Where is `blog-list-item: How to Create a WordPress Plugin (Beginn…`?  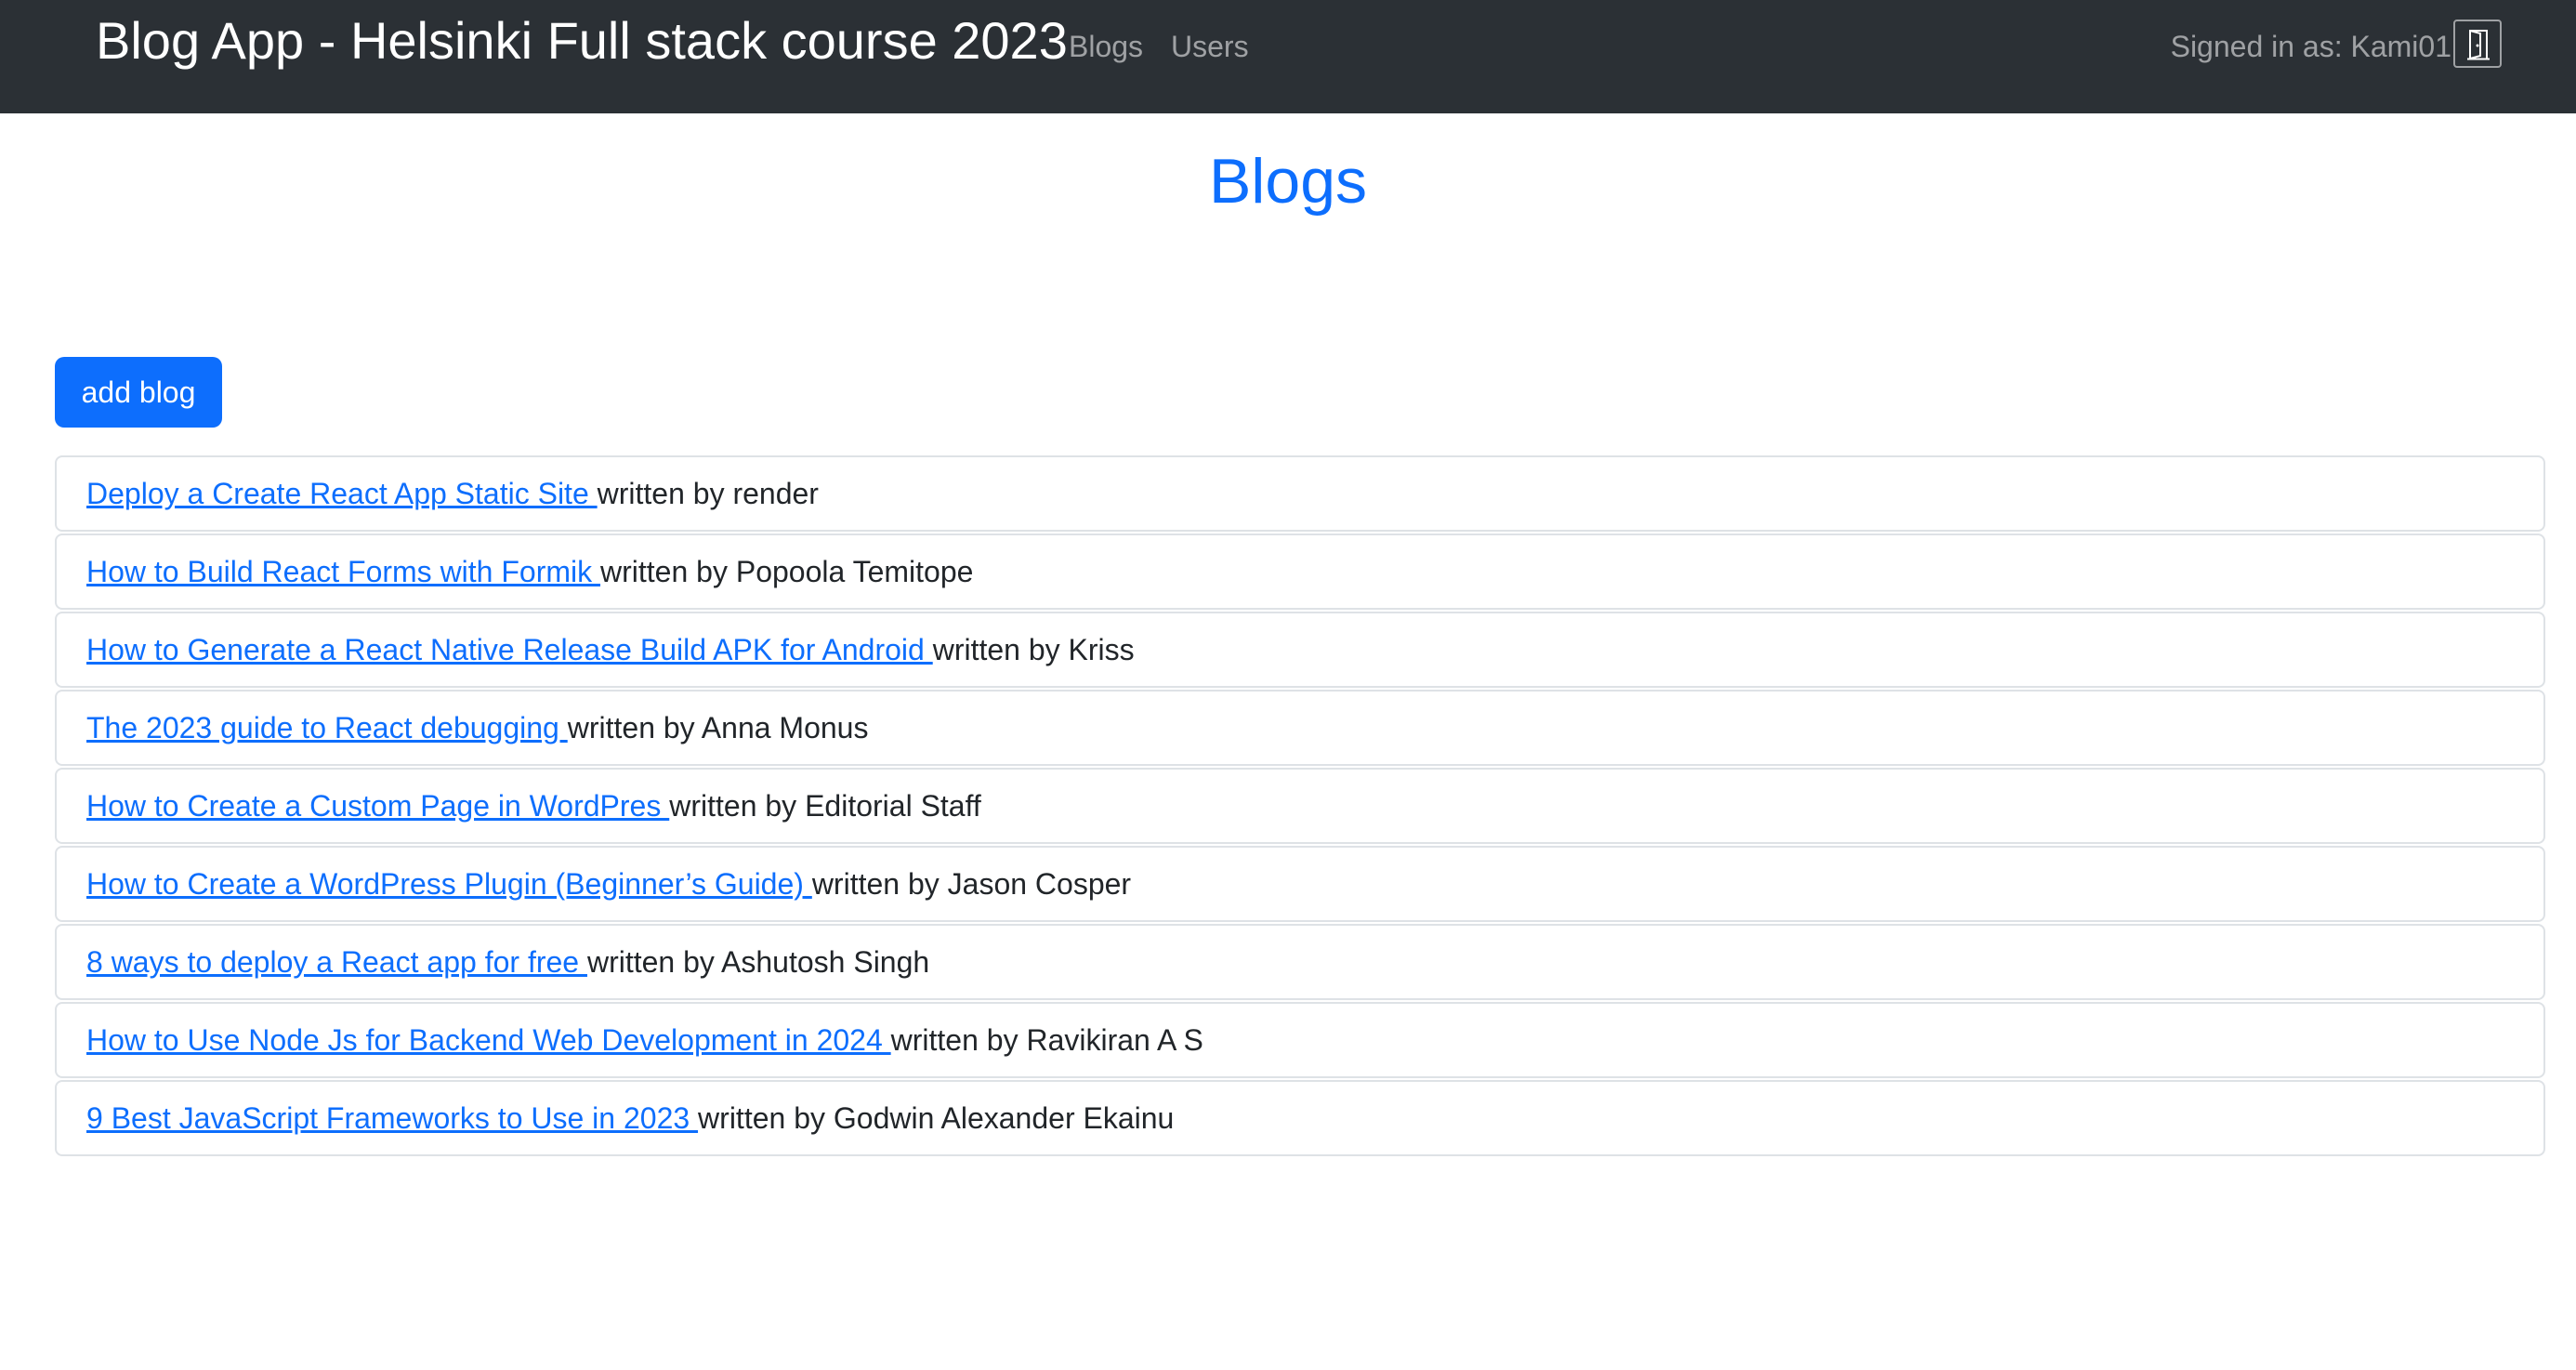 blog-list-item: How to Create a WordPress Plugin (Beginn… is located at coordinates (1300, 884).